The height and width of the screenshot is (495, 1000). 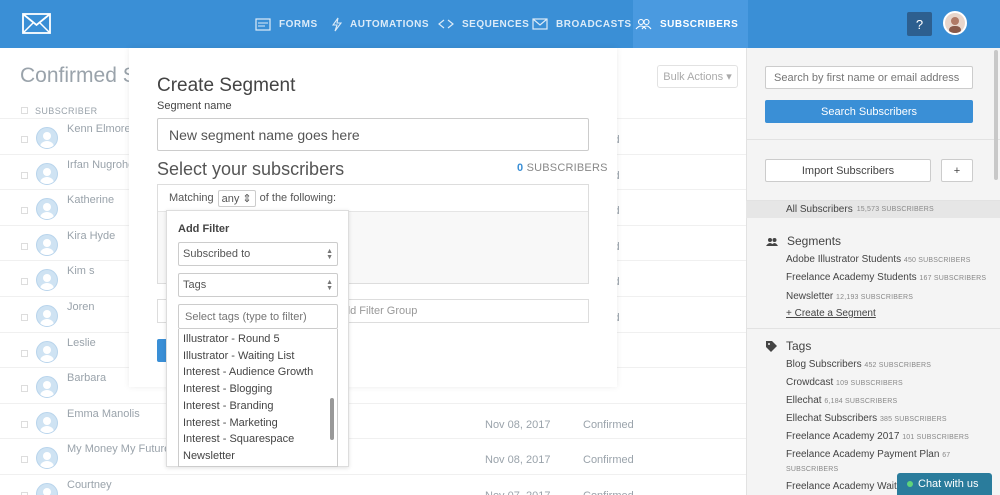 I want to click on subscriber-name: Joren, so click(x=81, y=307).